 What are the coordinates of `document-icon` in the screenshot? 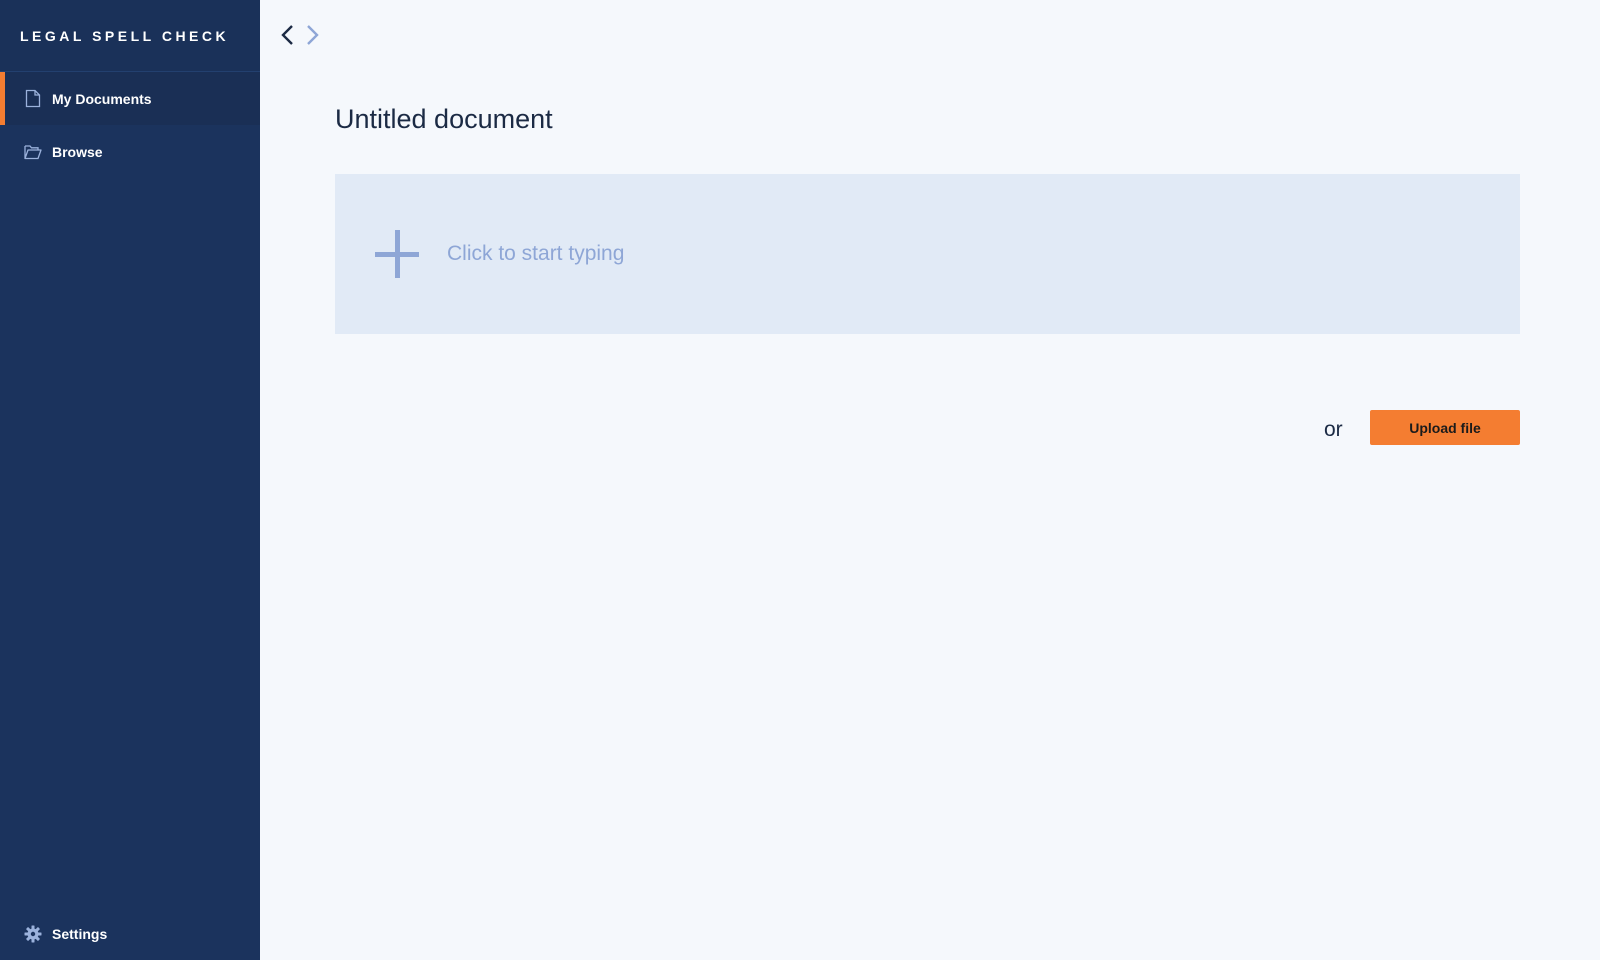 It's located at (33, 99).